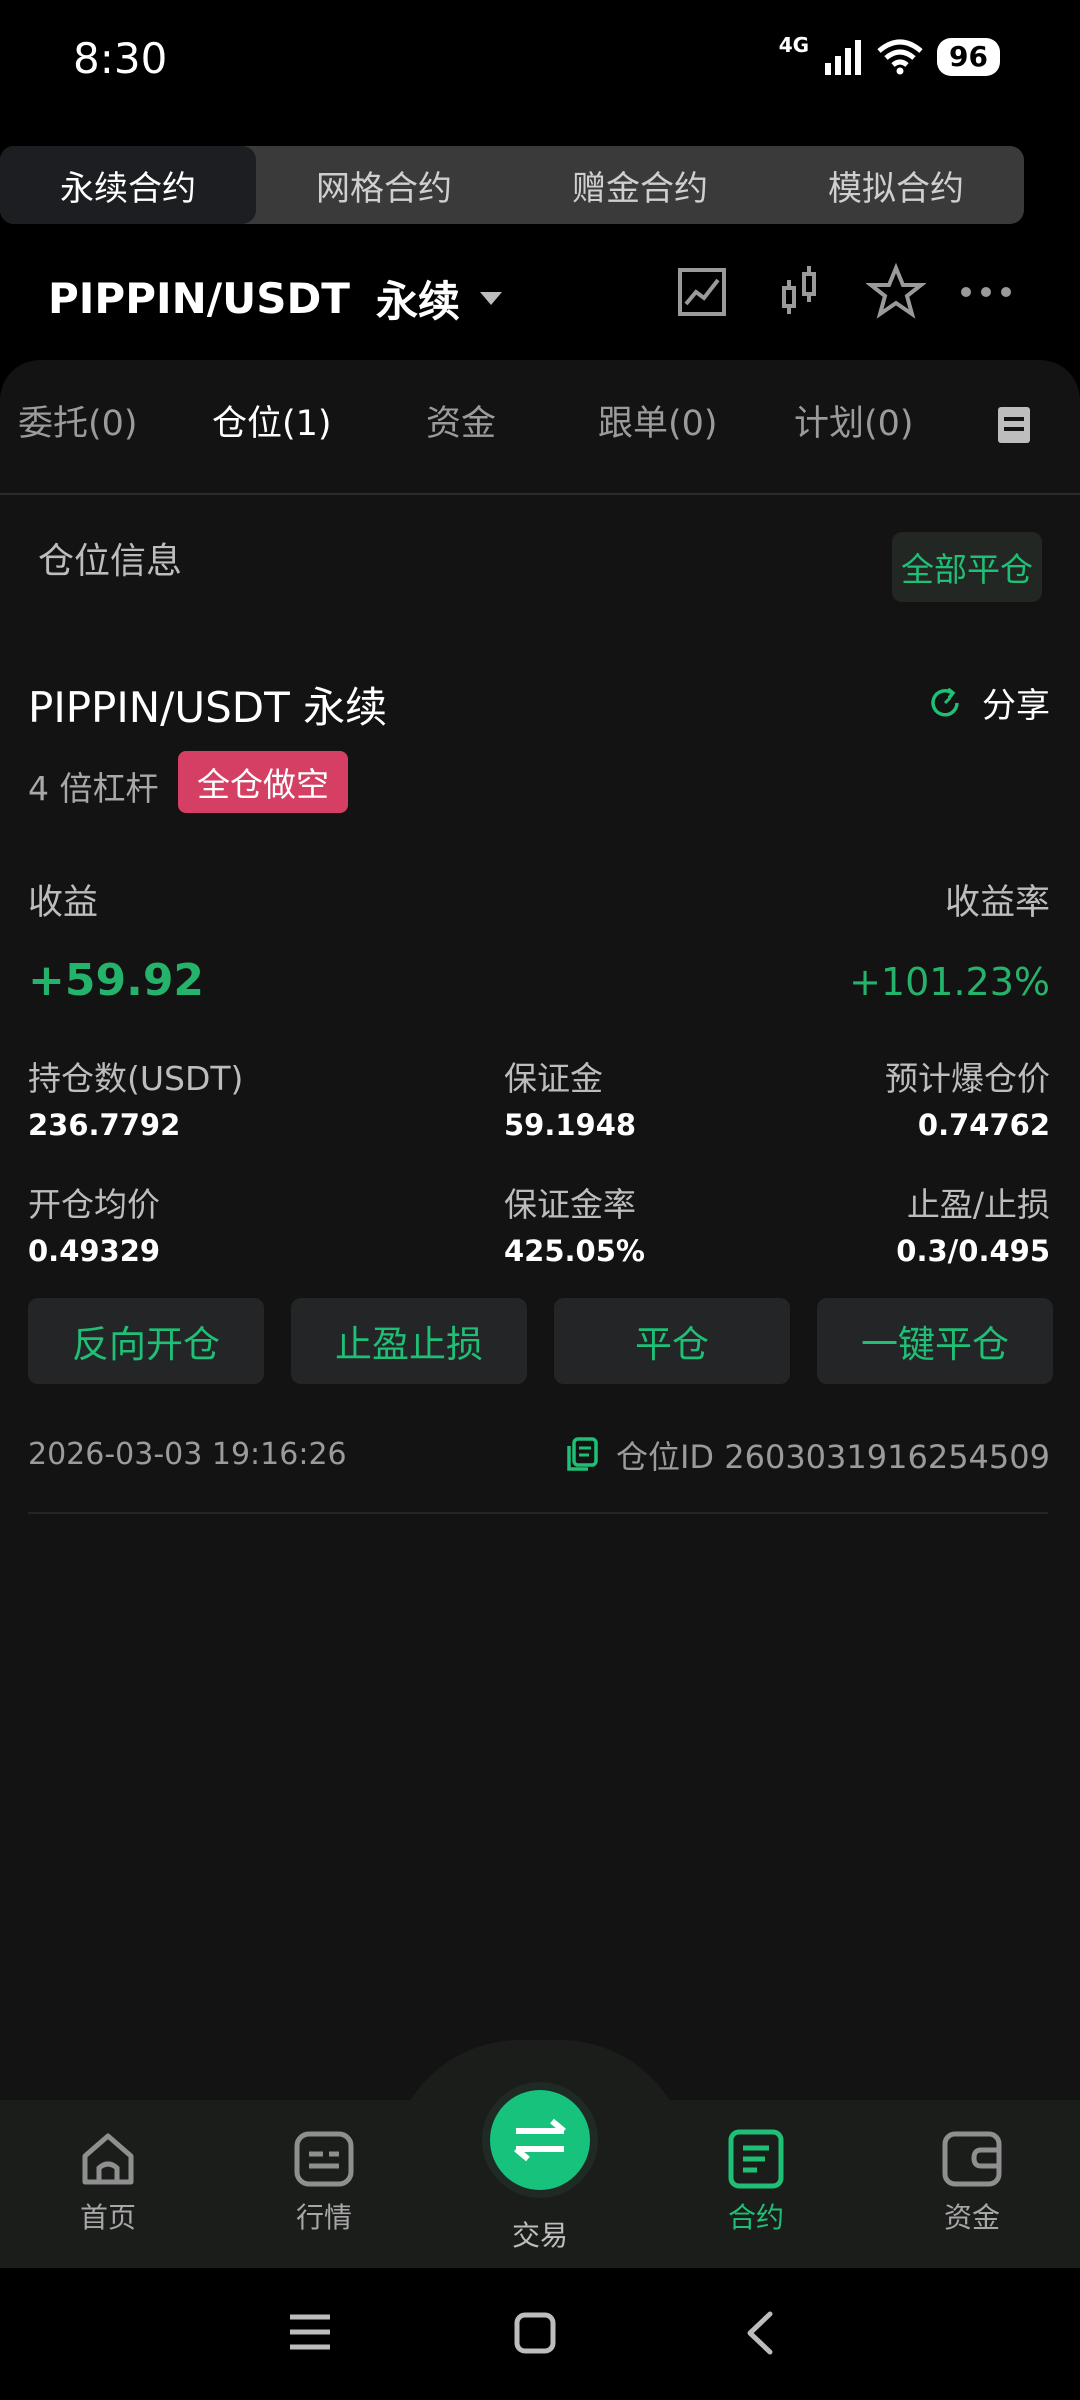  I want to click on tpsl-button: 止盈止损, so click(409, 1341).